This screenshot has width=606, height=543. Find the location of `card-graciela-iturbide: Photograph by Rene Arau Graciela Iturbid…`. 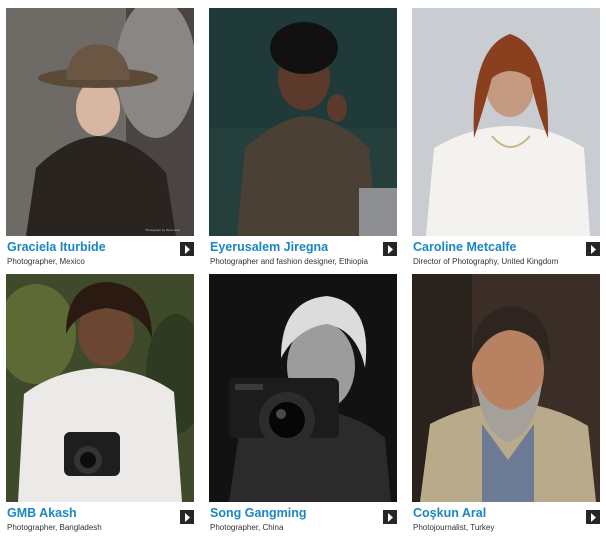

card-graciela-iturbide: Photograph by Rene Arau Graciela Iturbid… is located at coordinates (100, 139).